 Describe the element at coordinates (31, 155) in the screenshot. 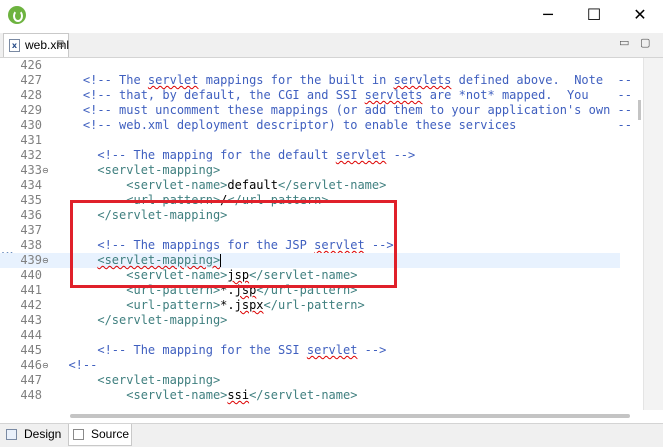

I see `line-number: 432` at that location.